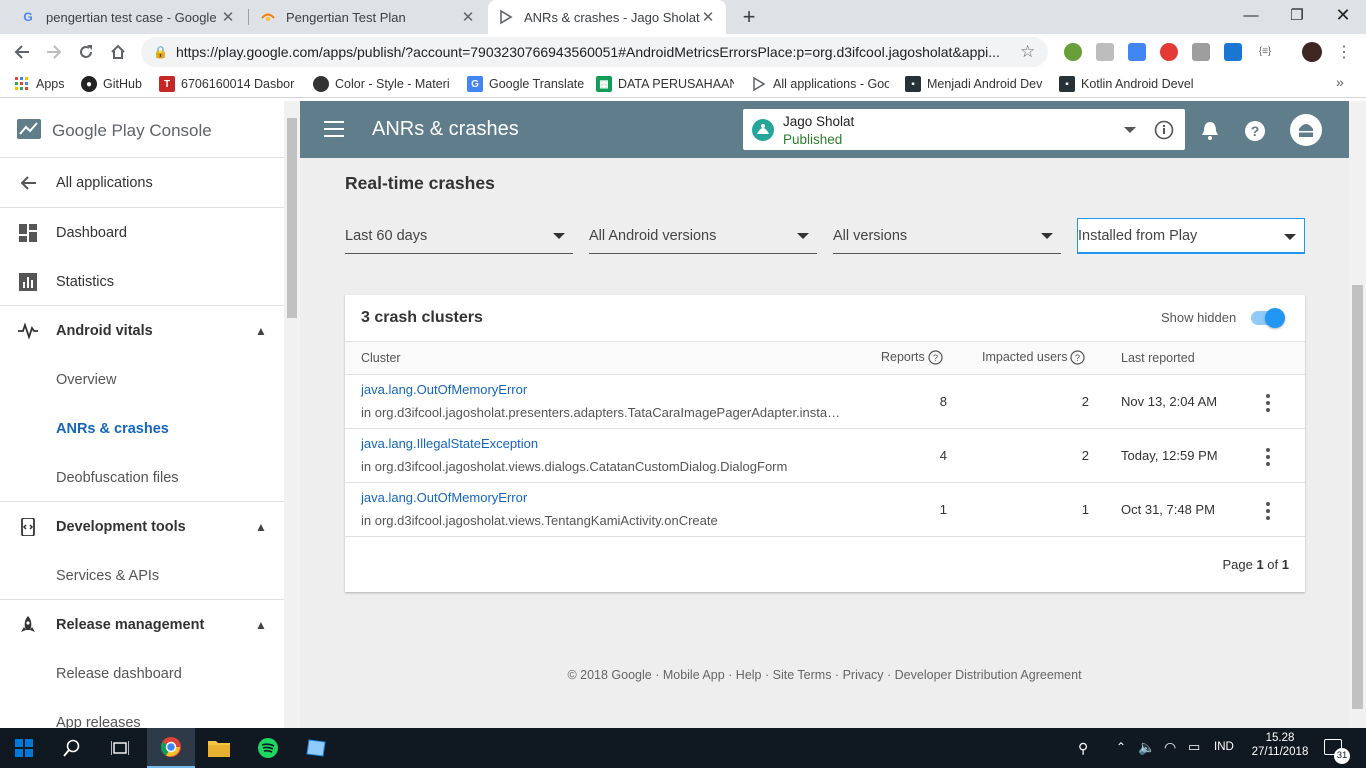  I want to click on translate-extension-icon, so click(1137, 52).